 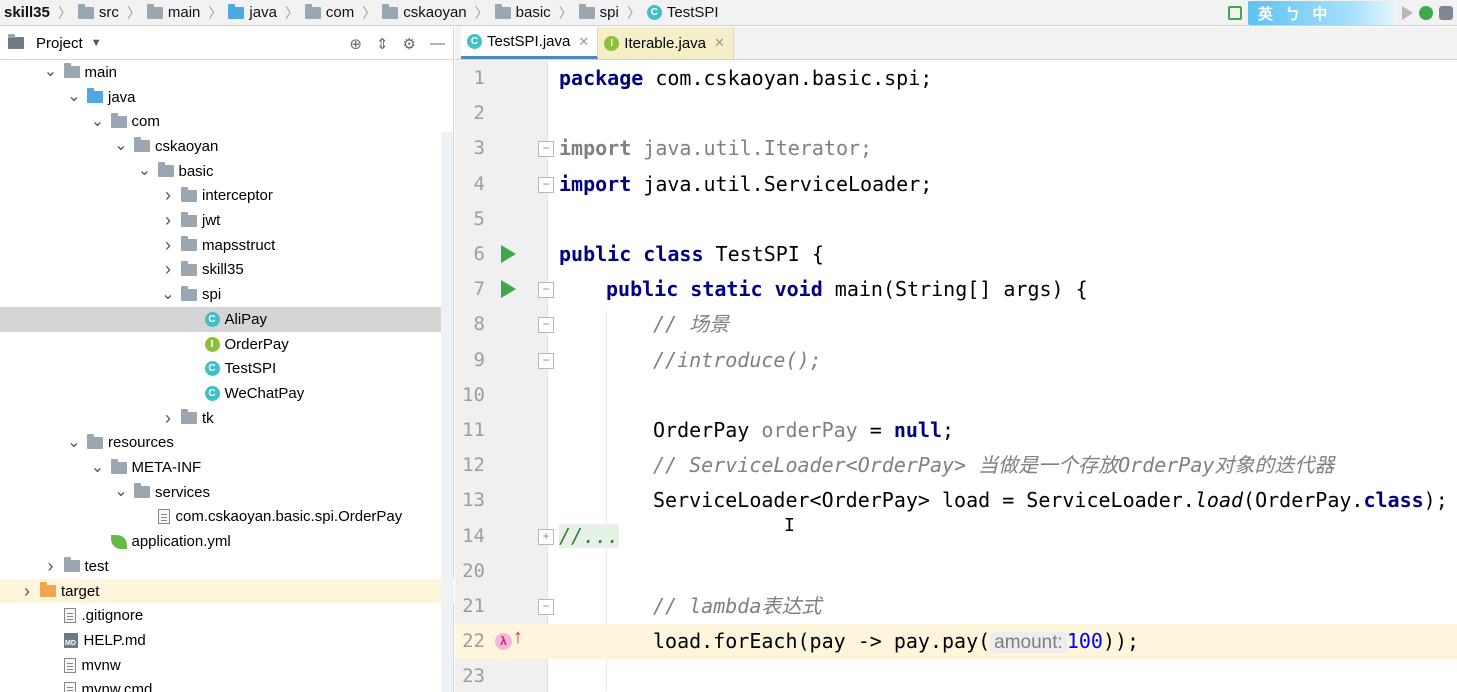 I want to click on tree-item: ›application.yml, so click(x=227, y=541).